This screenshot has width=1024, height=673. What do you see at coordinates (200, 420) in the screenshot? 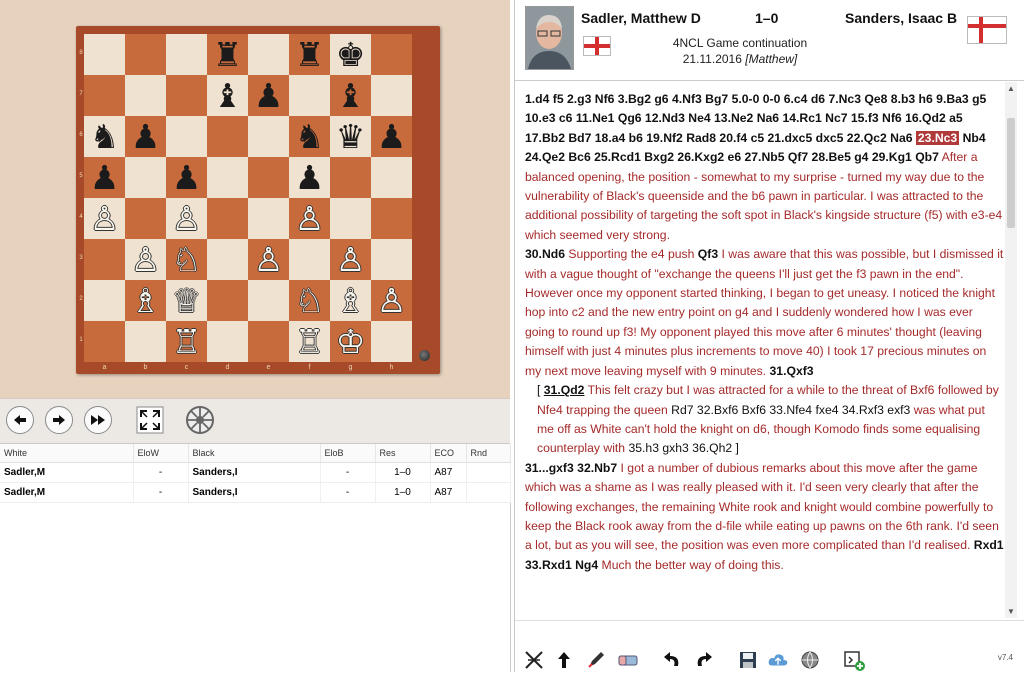
I see `engine-wheel-icon` at bounding box center [200, 420].